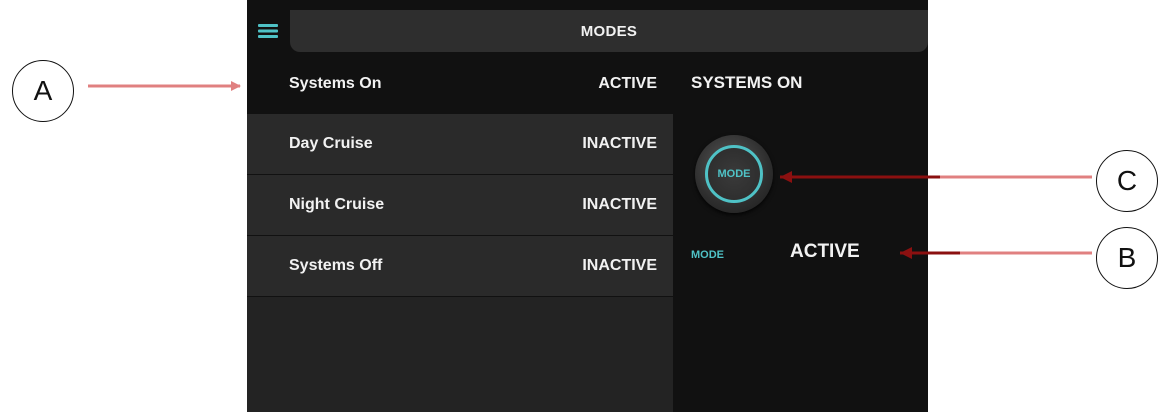 This screenshot has height=412, width=1161. What do you see at coordinates (43, 91) in the screenshot?
I see `callout-a: A` at bounding box center [43, 91].